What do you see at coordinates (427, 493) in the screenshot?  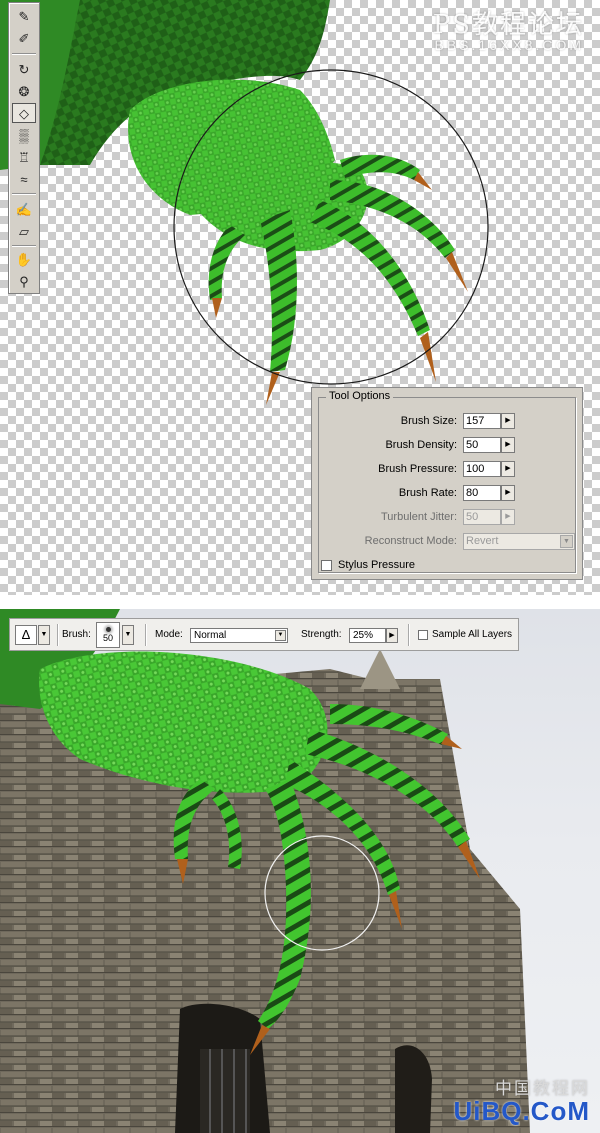 I see `brush-rate-label: Brush Rate:` at bounding box center [427, 493].